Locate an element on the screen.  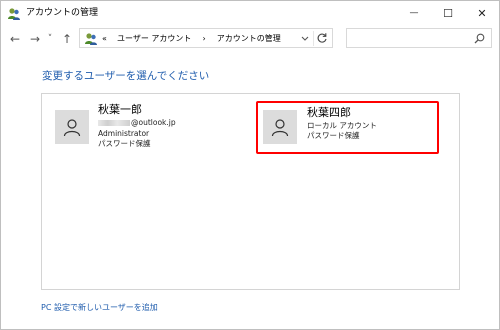
address-bar: « ユーザー アカウント › アカウントの管理 is located at coordinates (206, 38).